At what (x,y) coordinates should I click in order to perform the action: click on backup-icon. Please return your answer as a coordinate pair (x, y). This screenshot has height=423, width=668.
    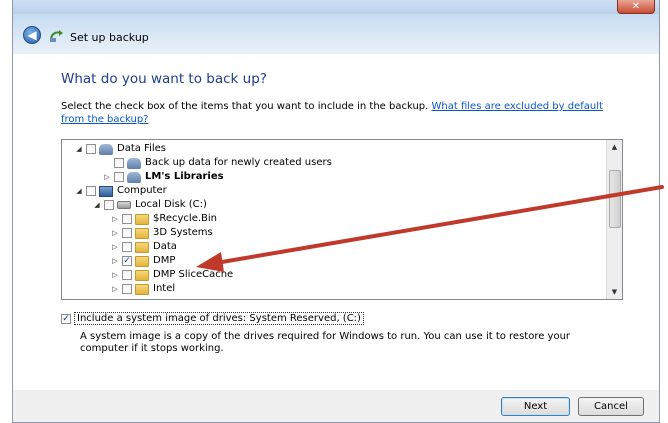
    Looking at the image, I should click on (56, 36).